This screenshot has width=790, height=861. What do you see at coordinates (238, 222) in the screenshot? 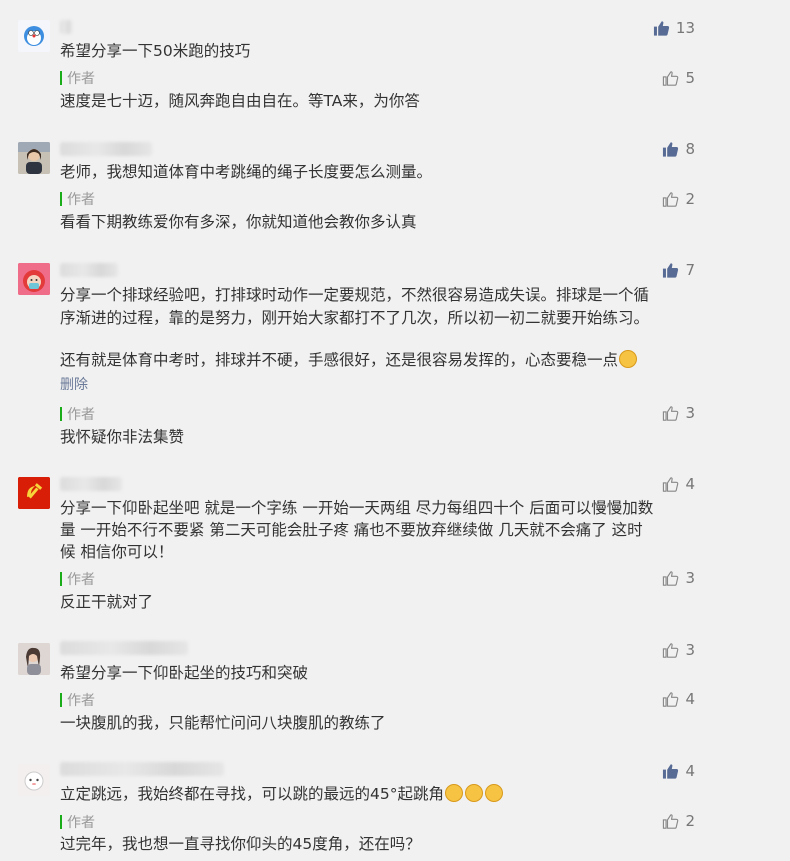
I see `reply-text: 看看下期教练爱你有多深，你就知道他会教你多认真` at bounding box center [238, 222].